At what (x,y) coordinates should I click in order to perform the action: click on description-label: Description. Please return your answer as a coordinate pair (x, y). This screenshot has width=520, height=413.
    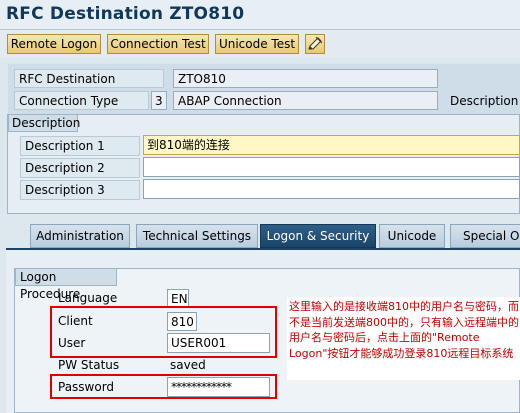
    Looking at the image, I should click on (484, 101).